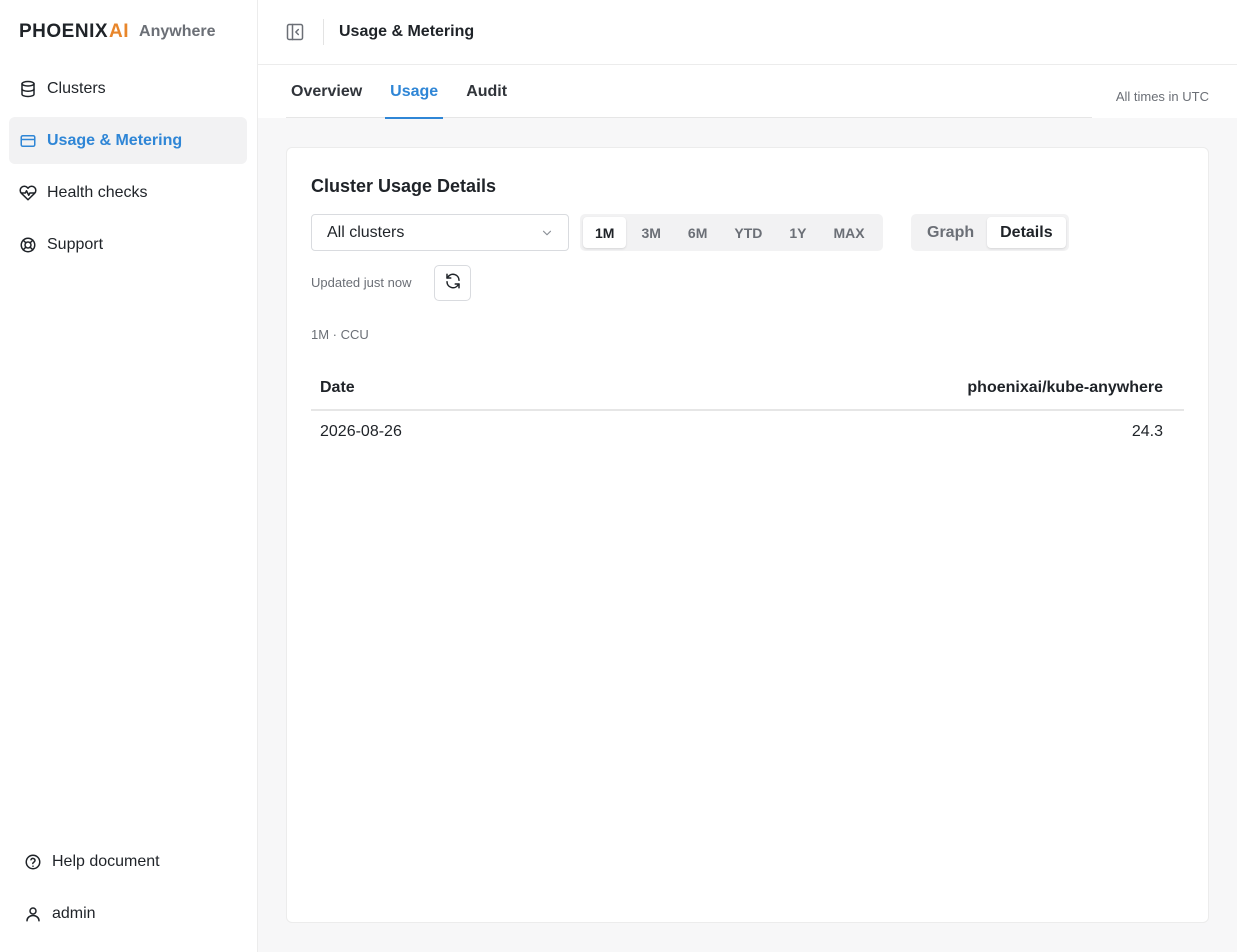 The width and height of the screenshot is (1237, 952). What do you see at coordinates (326, 91) in the screenshot?
I see `tab-overview: Overview` at bounding box center [326, 91].